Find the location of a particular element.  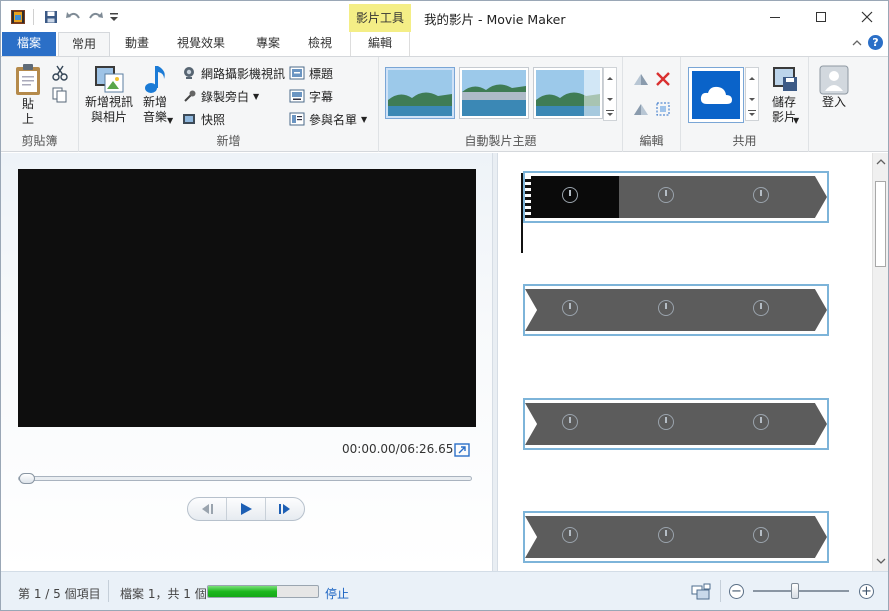

title-button: 標題 is located at coordinates (311, 73).